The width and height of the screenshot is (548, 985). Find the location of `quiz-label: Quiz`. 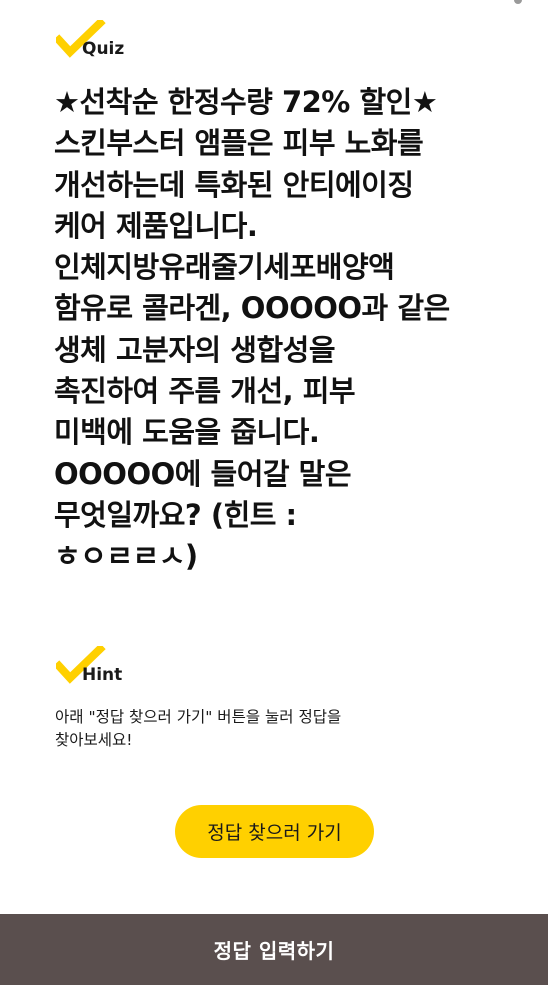

quiz-label: Quiz is located at coordinates (103, 49).